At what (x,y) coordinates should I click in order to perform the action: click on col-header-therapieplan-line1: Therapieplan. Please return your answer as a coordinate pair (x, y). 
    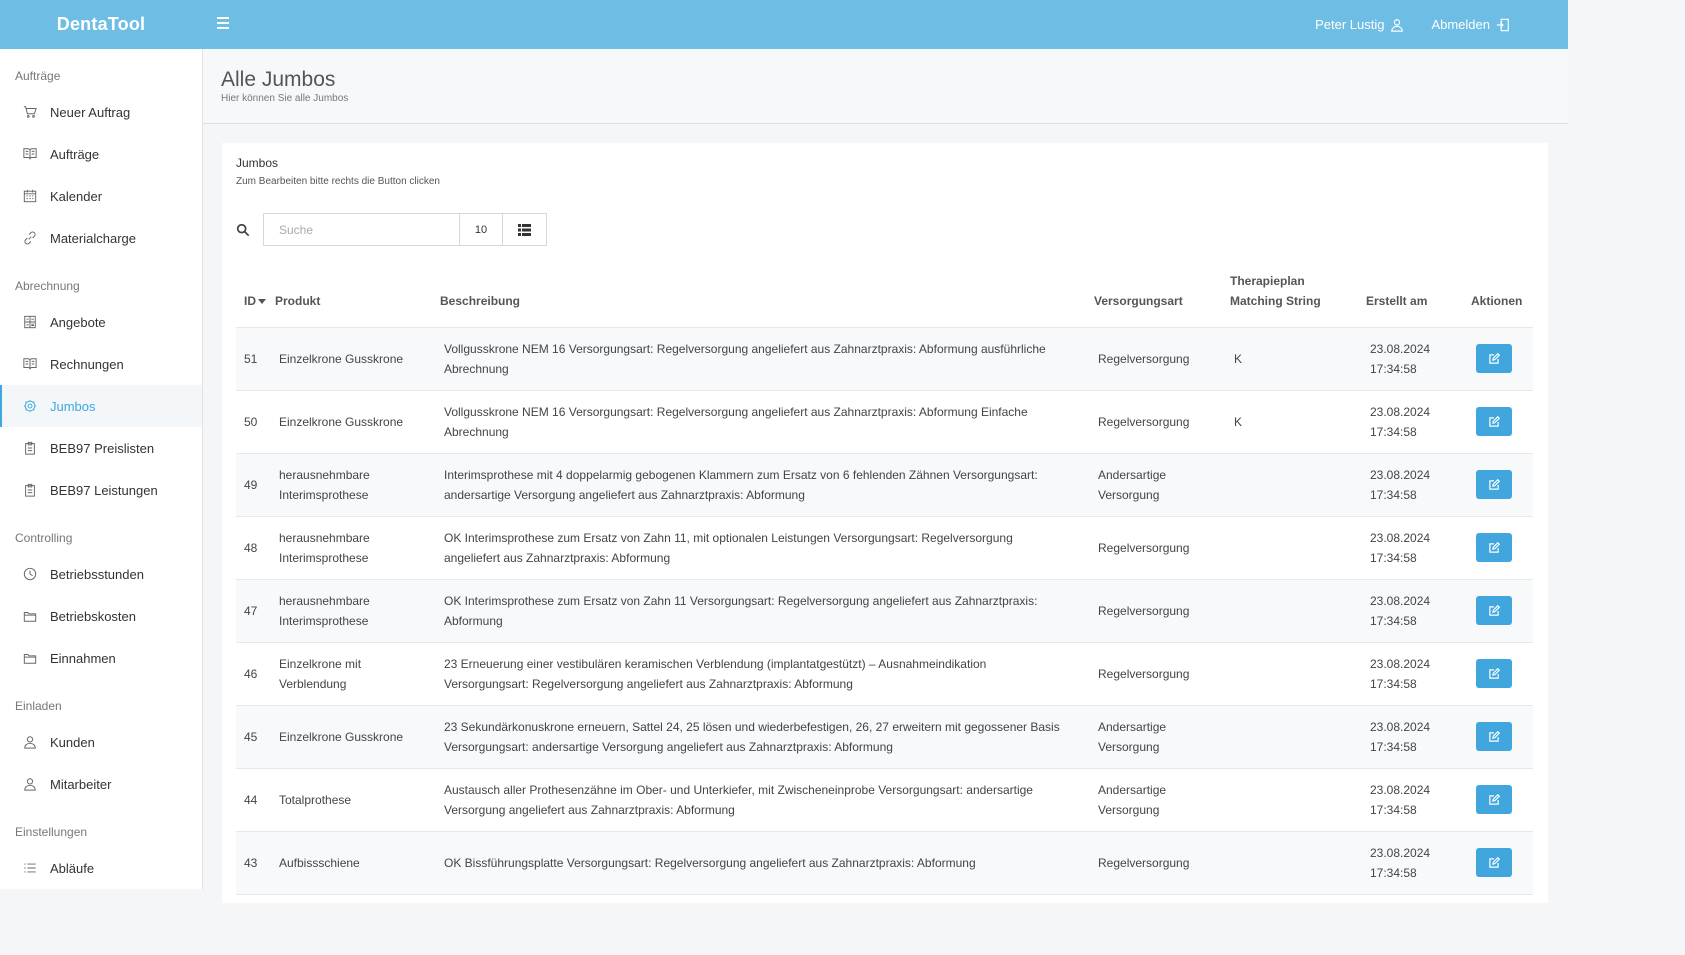
    Looking at the image, I should click on (1267, 280).